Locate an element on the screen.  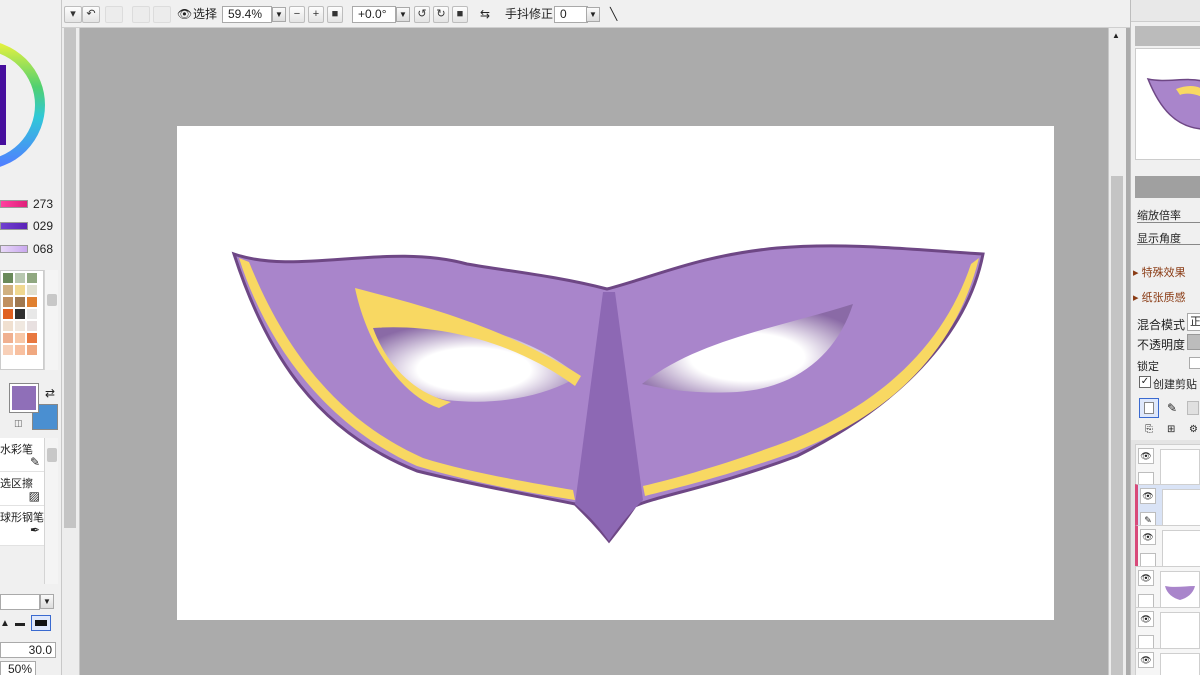
rotate-reset-button: ■ is located at coordinates (460, 14).